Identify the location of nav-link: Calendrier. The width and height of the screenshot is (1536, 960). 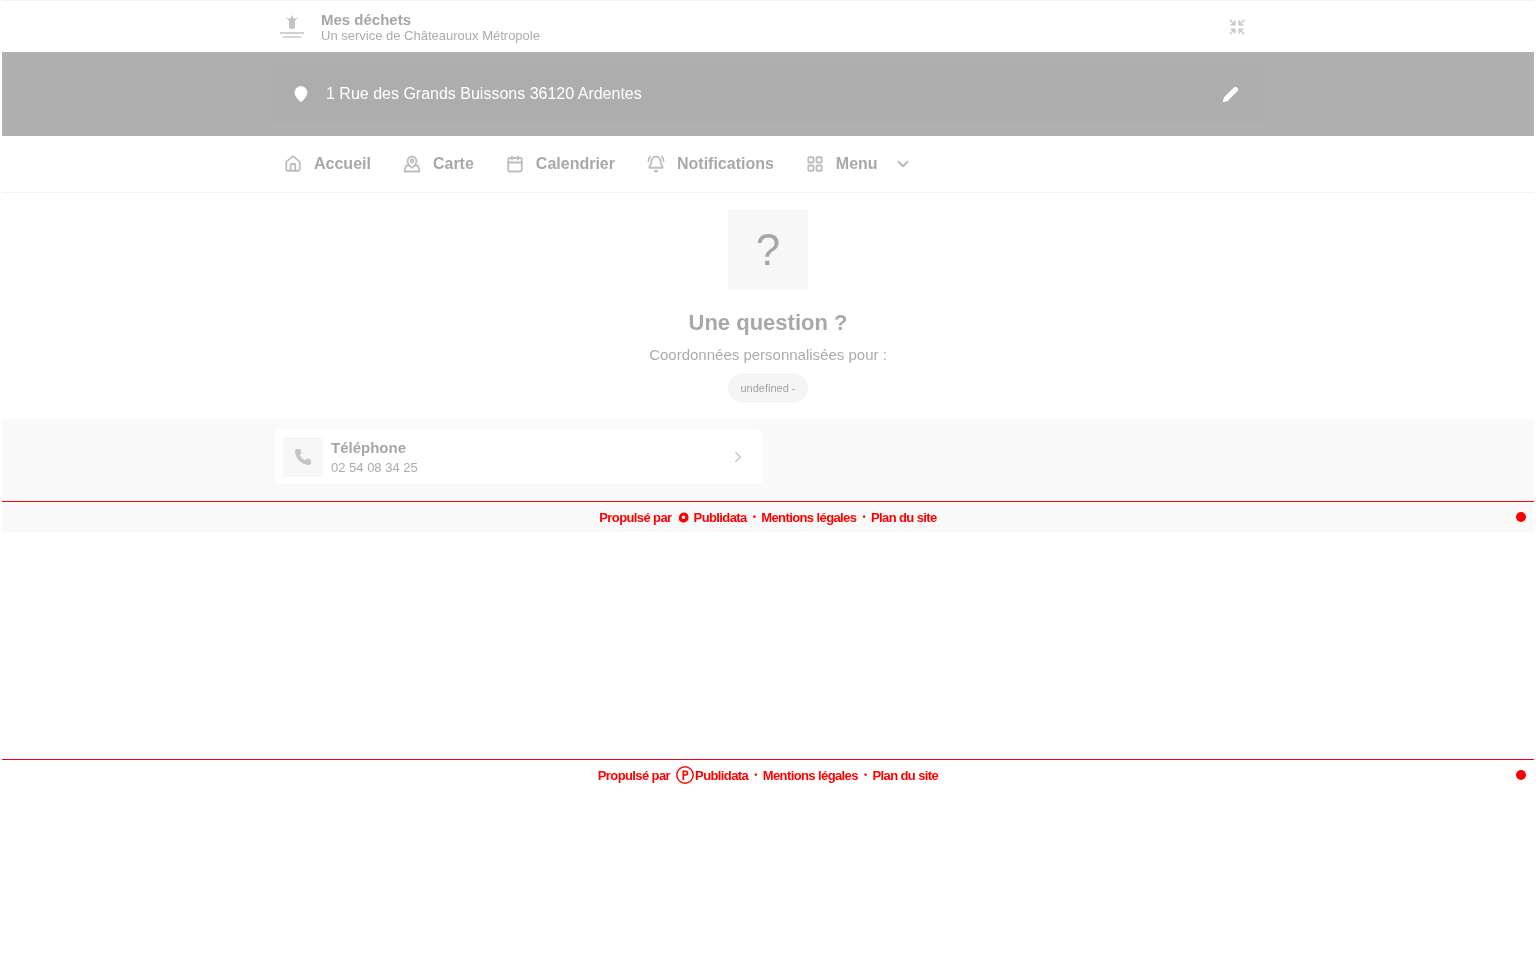
(560, 164).